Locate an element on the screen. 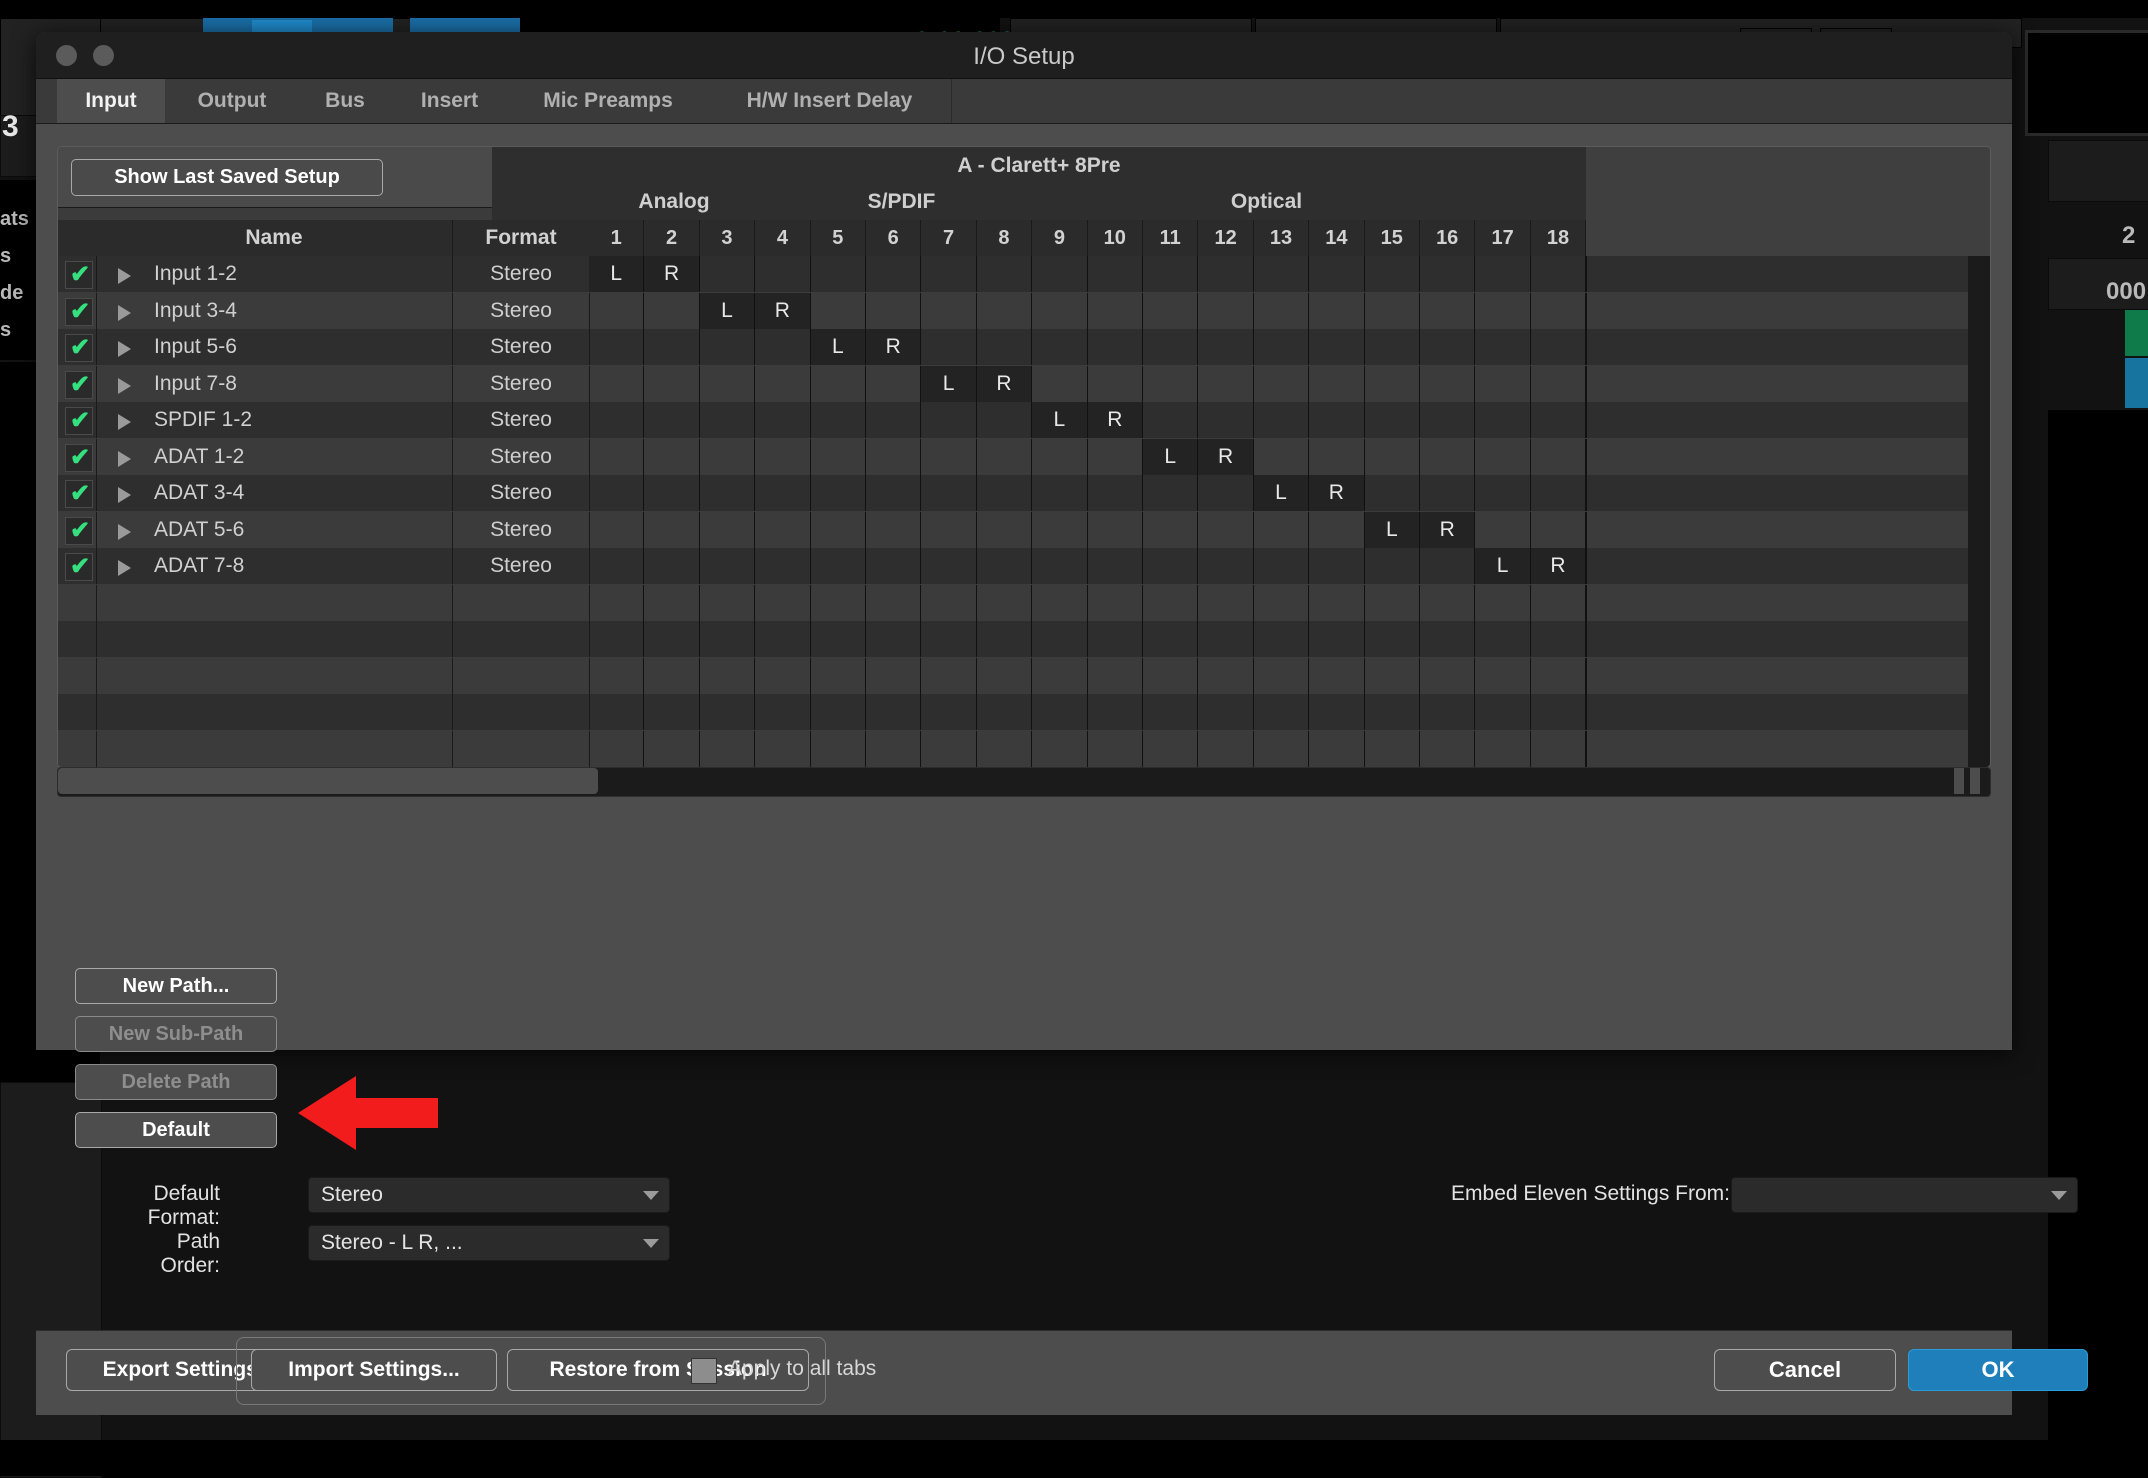 The height and width of the screenshot is (1478, 2148). channel-cell-10: R is located at coordinates (1115, 420).